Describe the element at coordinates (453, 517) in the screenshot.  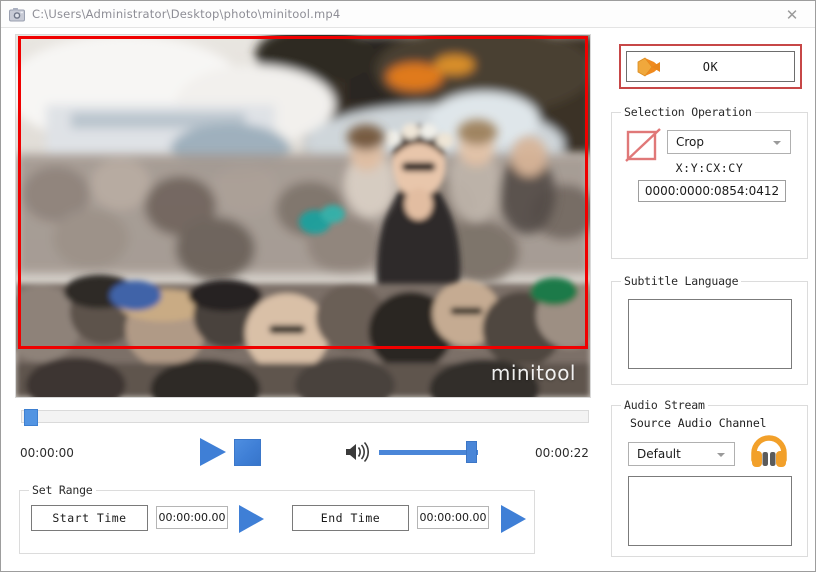
I see `end-time-input: 00:00:00.00` at that location.